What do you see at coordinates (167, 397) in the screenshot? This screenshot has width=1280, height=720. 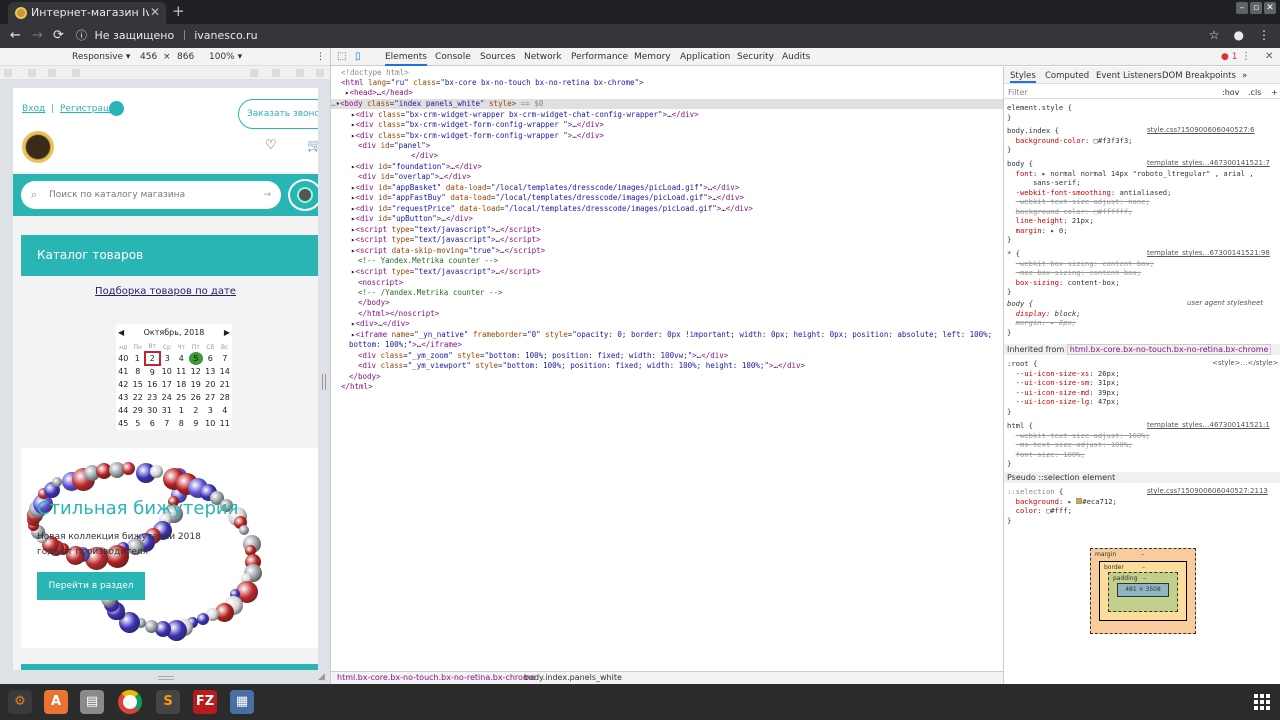 I see `calendar-day: 24` at bounding box center [167, 397].